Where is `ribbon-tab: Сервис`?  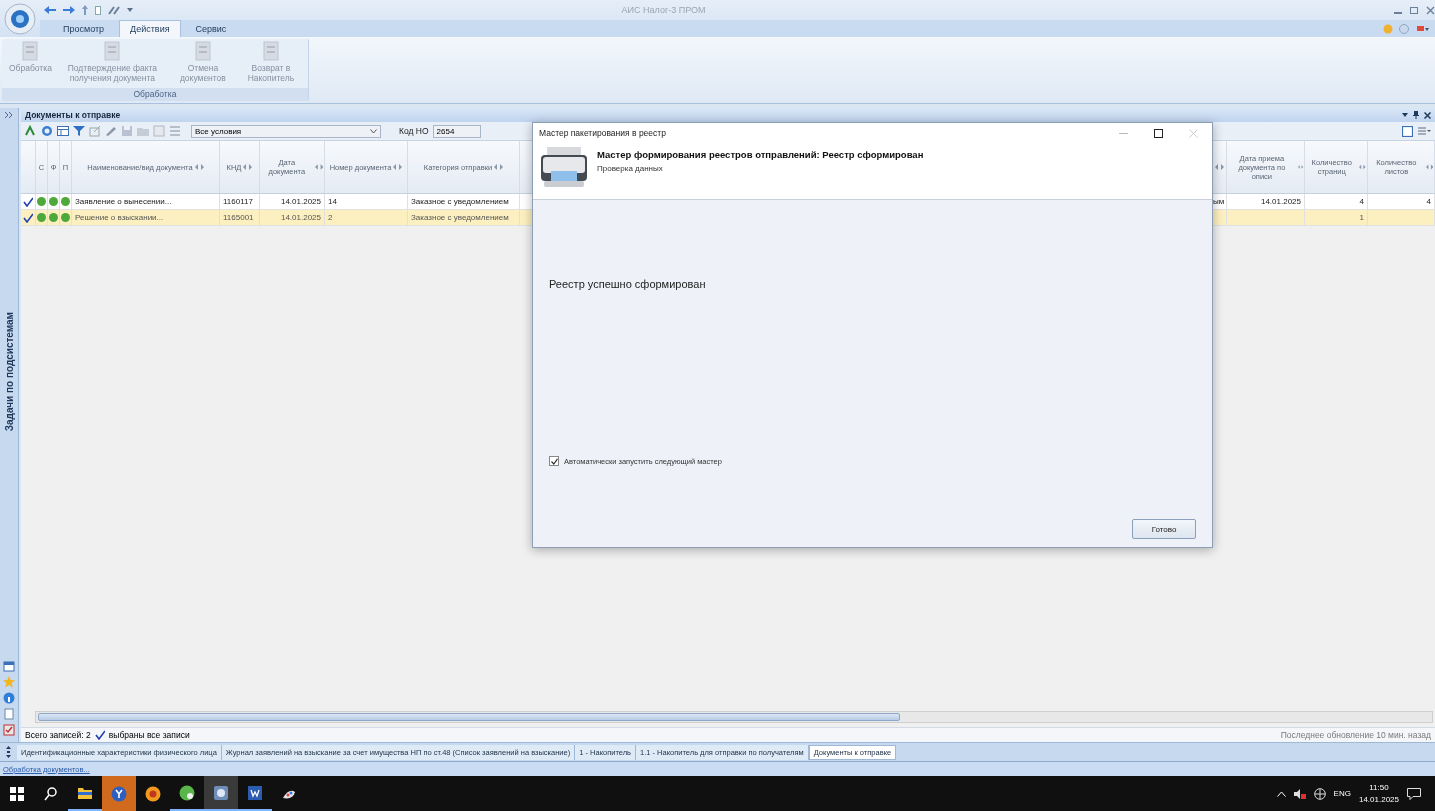
ribbon-tab: Сервис is located at coordinates (211, 28).